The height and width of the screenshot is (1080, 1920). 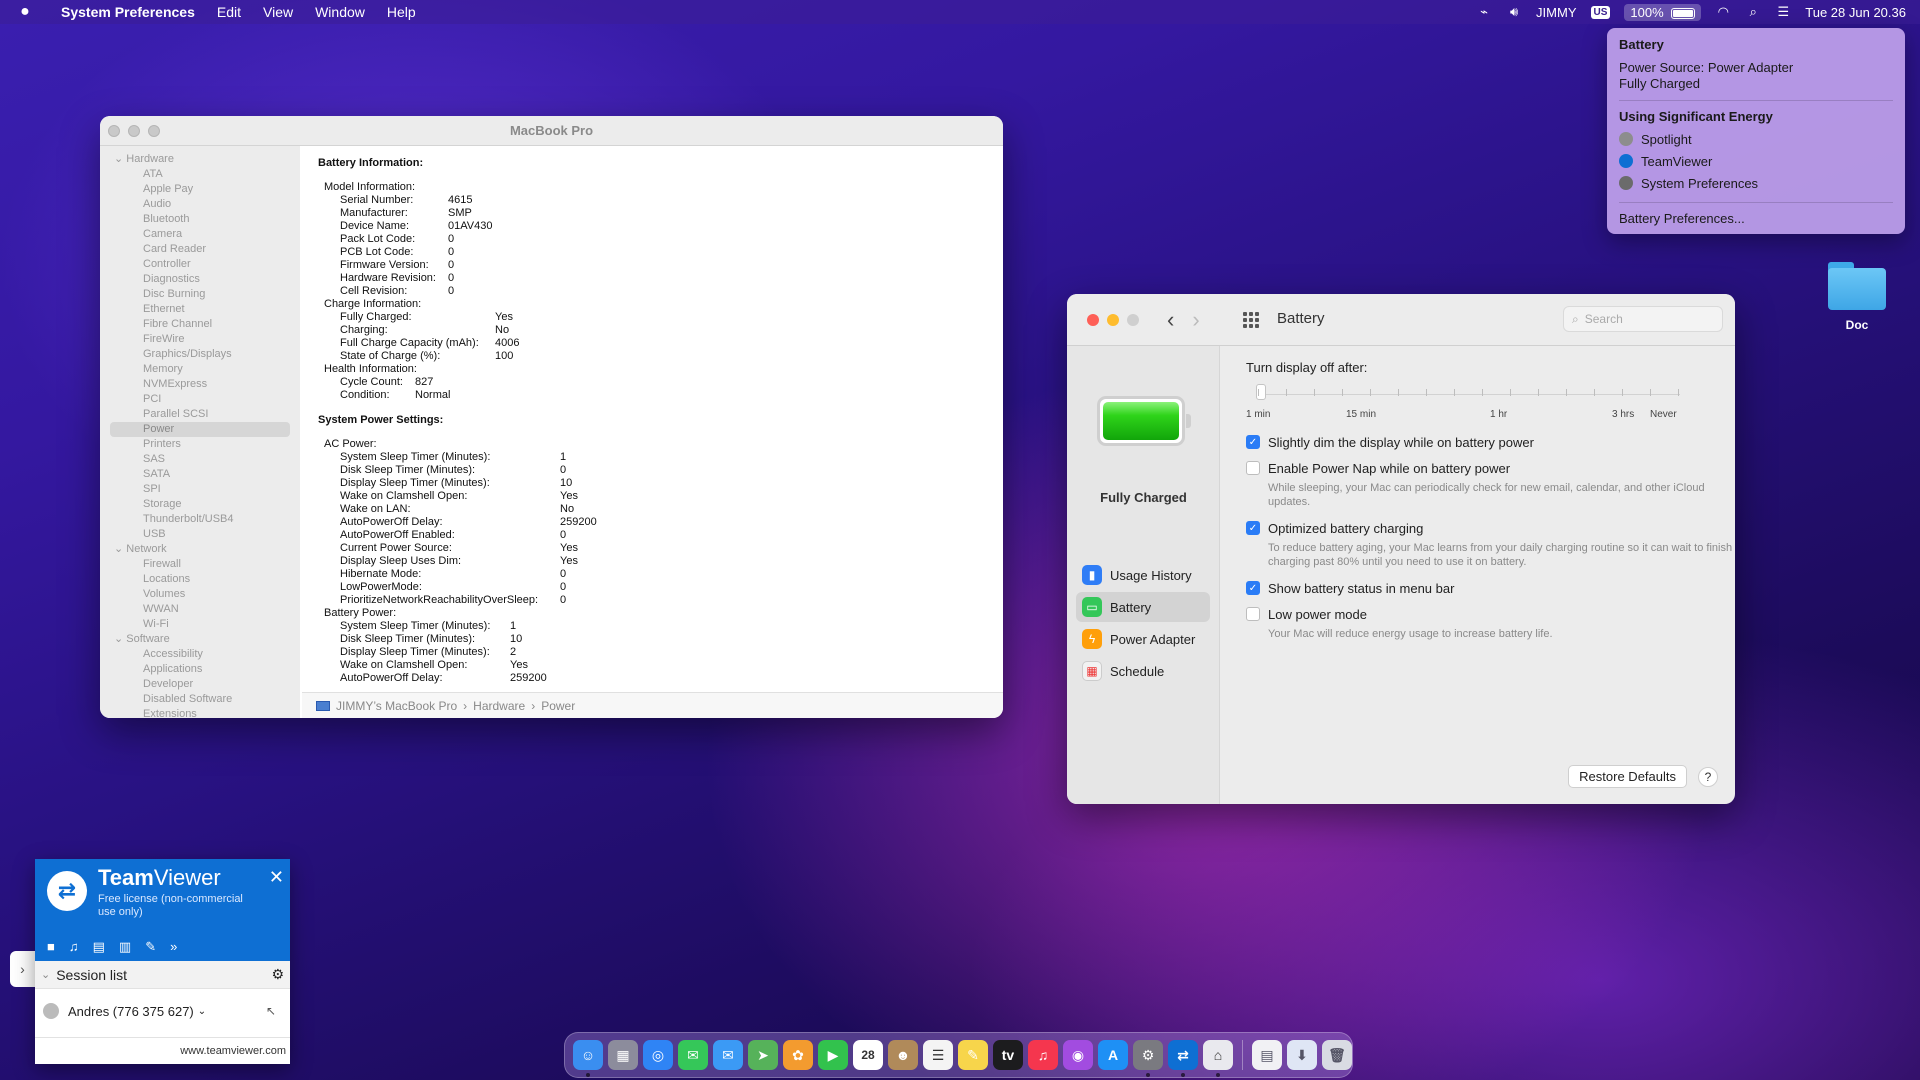 I want to click on sidebar-item-power: Power, so click(x=200, y=429).